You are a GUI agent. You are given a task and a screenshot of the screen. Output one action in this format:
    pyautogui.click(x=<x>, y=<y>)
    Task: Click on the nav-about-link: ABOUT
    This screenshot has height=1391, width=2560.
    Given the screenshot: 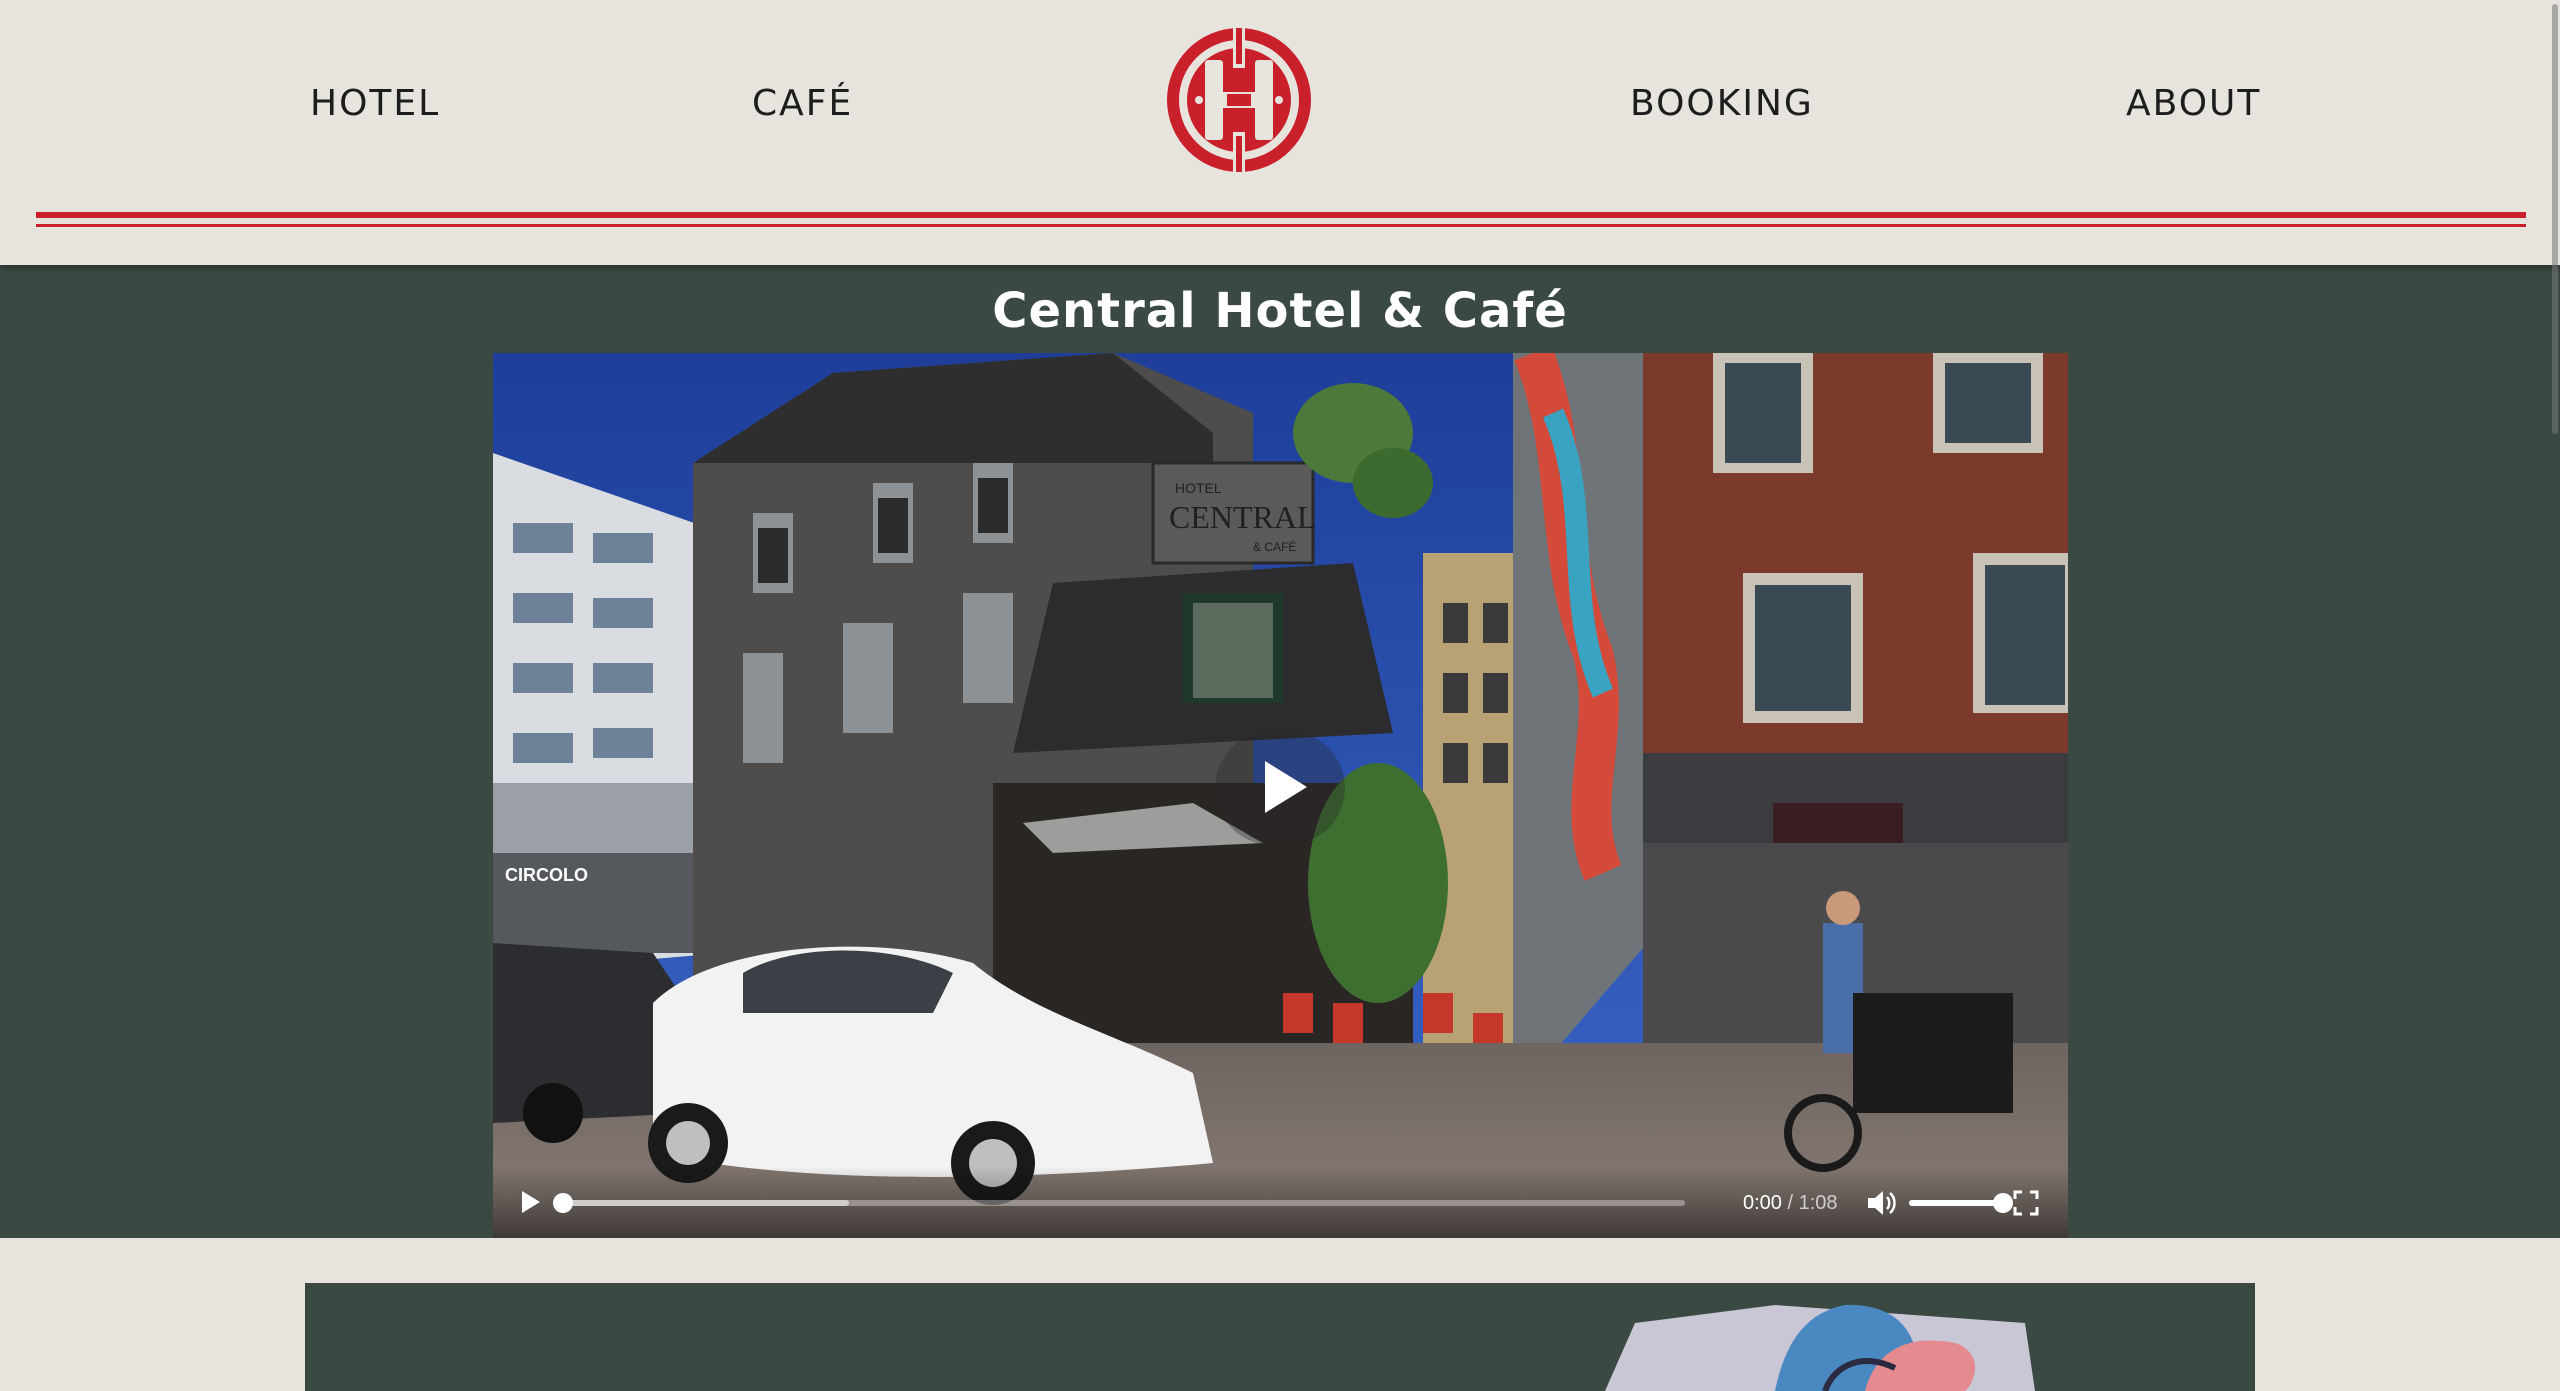 What is the action you would take?
    pyautogui.click(x=2193, y=104)
    